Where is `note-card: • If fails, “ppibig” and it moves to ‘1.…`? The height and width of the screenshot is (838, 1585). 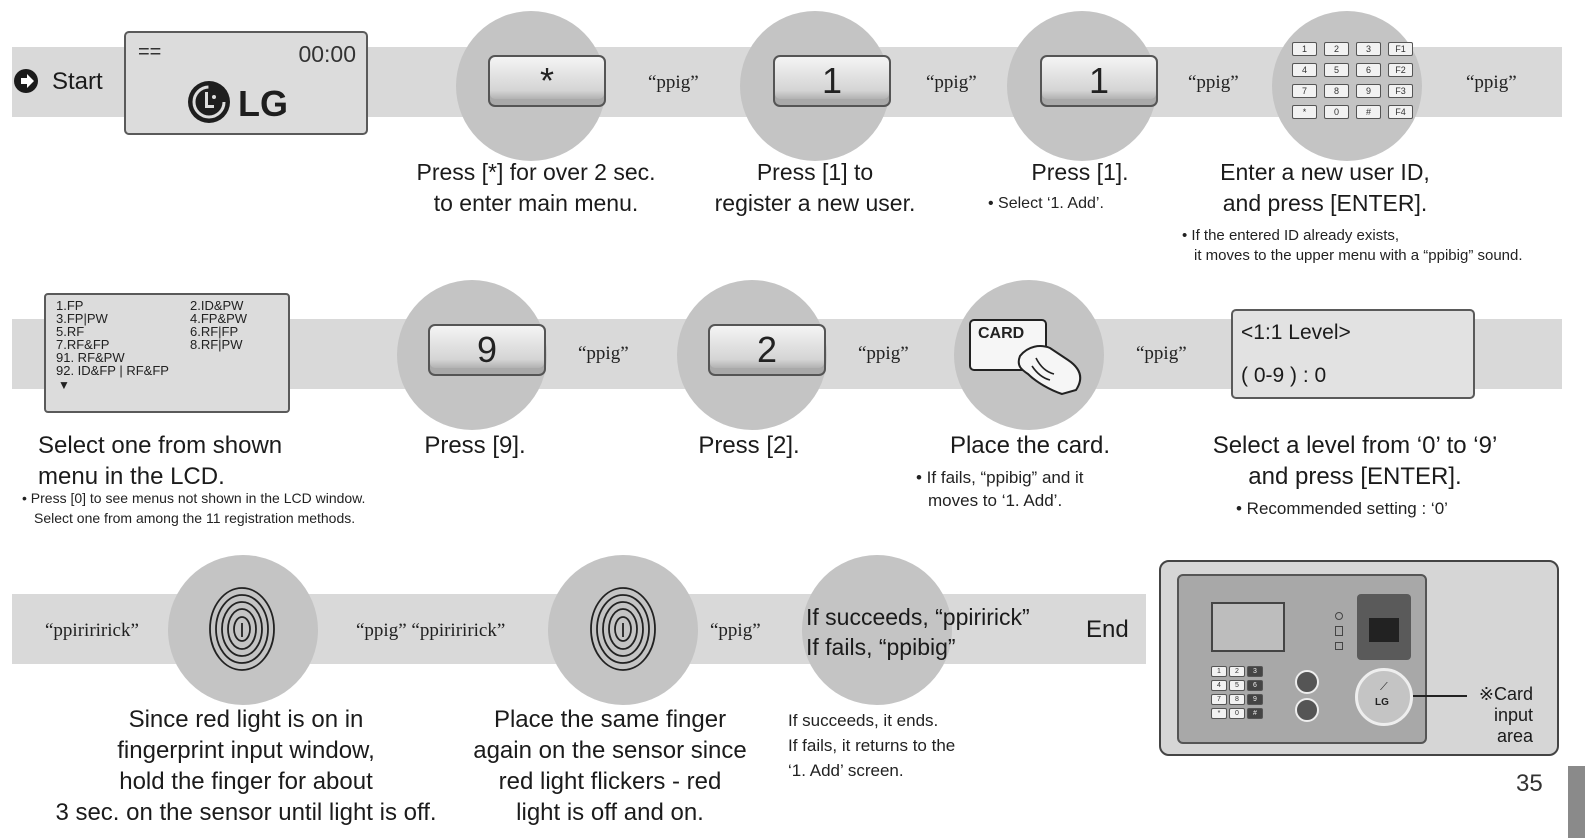 note-card: • If fails, “ppibig” and it moves to ‘1.… is located at coordinates (1000, 489).